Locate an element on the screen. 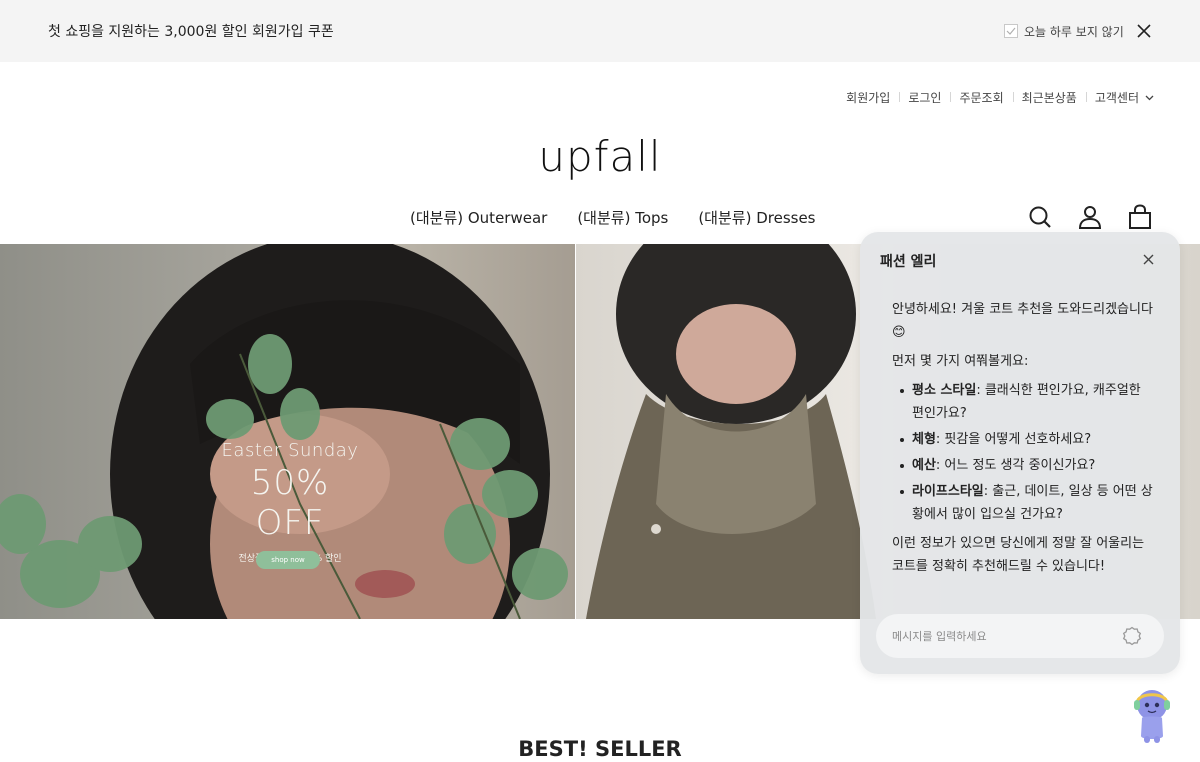  question-key: 예산 is located at coordinates (924, 465).